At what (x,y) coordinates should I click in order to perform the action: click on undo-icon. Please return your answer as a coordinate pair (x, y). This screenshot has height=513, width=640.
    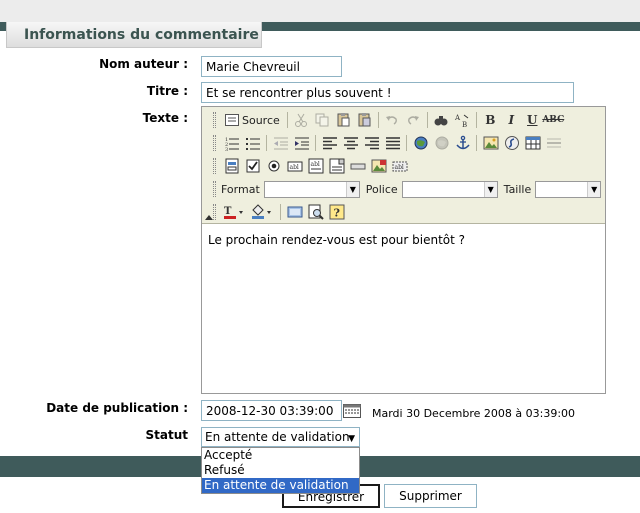
    Looking at the image, I should click on (392, 120).